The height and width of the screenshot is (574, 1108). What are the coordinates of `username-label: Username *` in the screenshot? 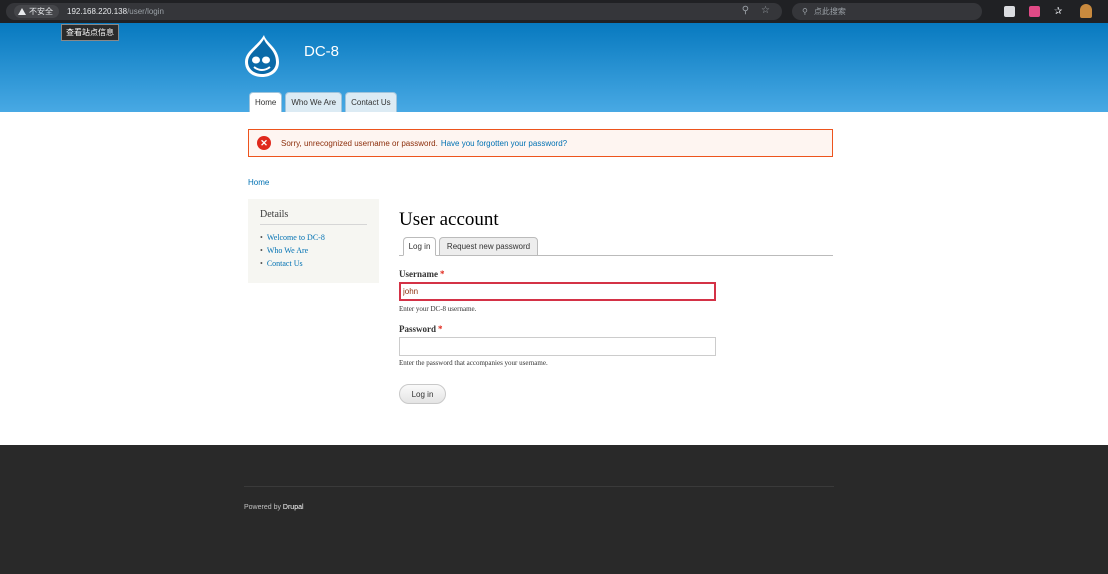 It's located at (422, 274).